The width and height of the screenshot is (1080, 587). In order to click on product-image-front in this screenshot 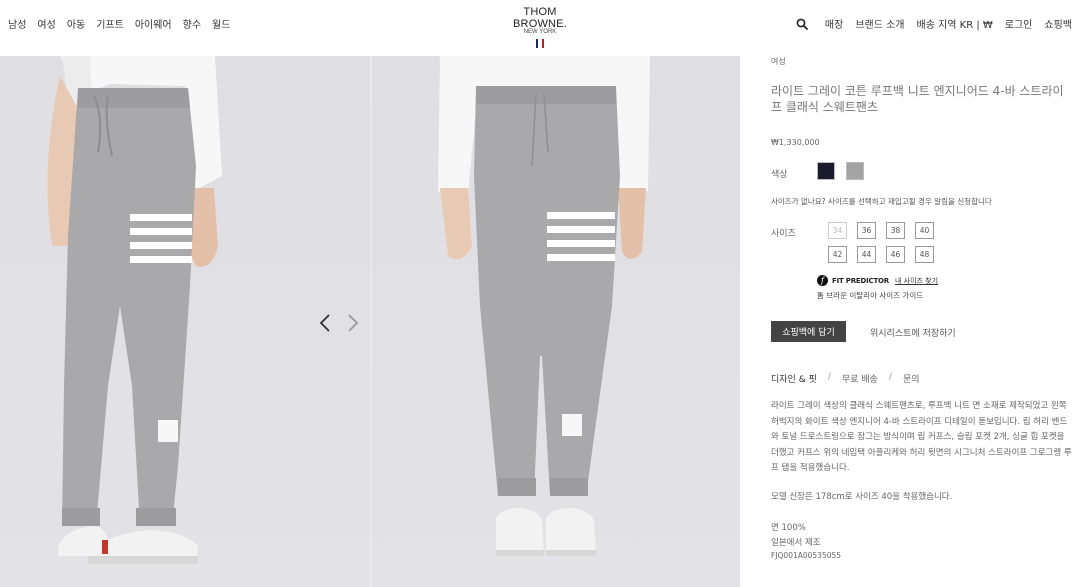, I will do `click(134, 310)`.